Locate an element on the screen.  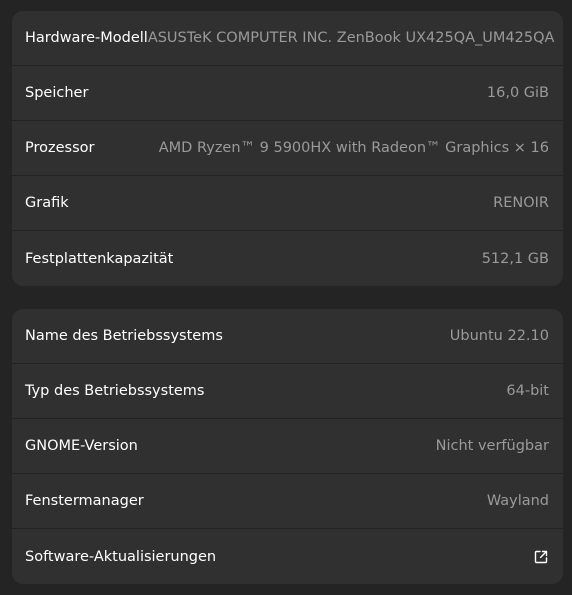
software-updates-row: Software-Aktualisierungen is located at coordinates (287, 556).